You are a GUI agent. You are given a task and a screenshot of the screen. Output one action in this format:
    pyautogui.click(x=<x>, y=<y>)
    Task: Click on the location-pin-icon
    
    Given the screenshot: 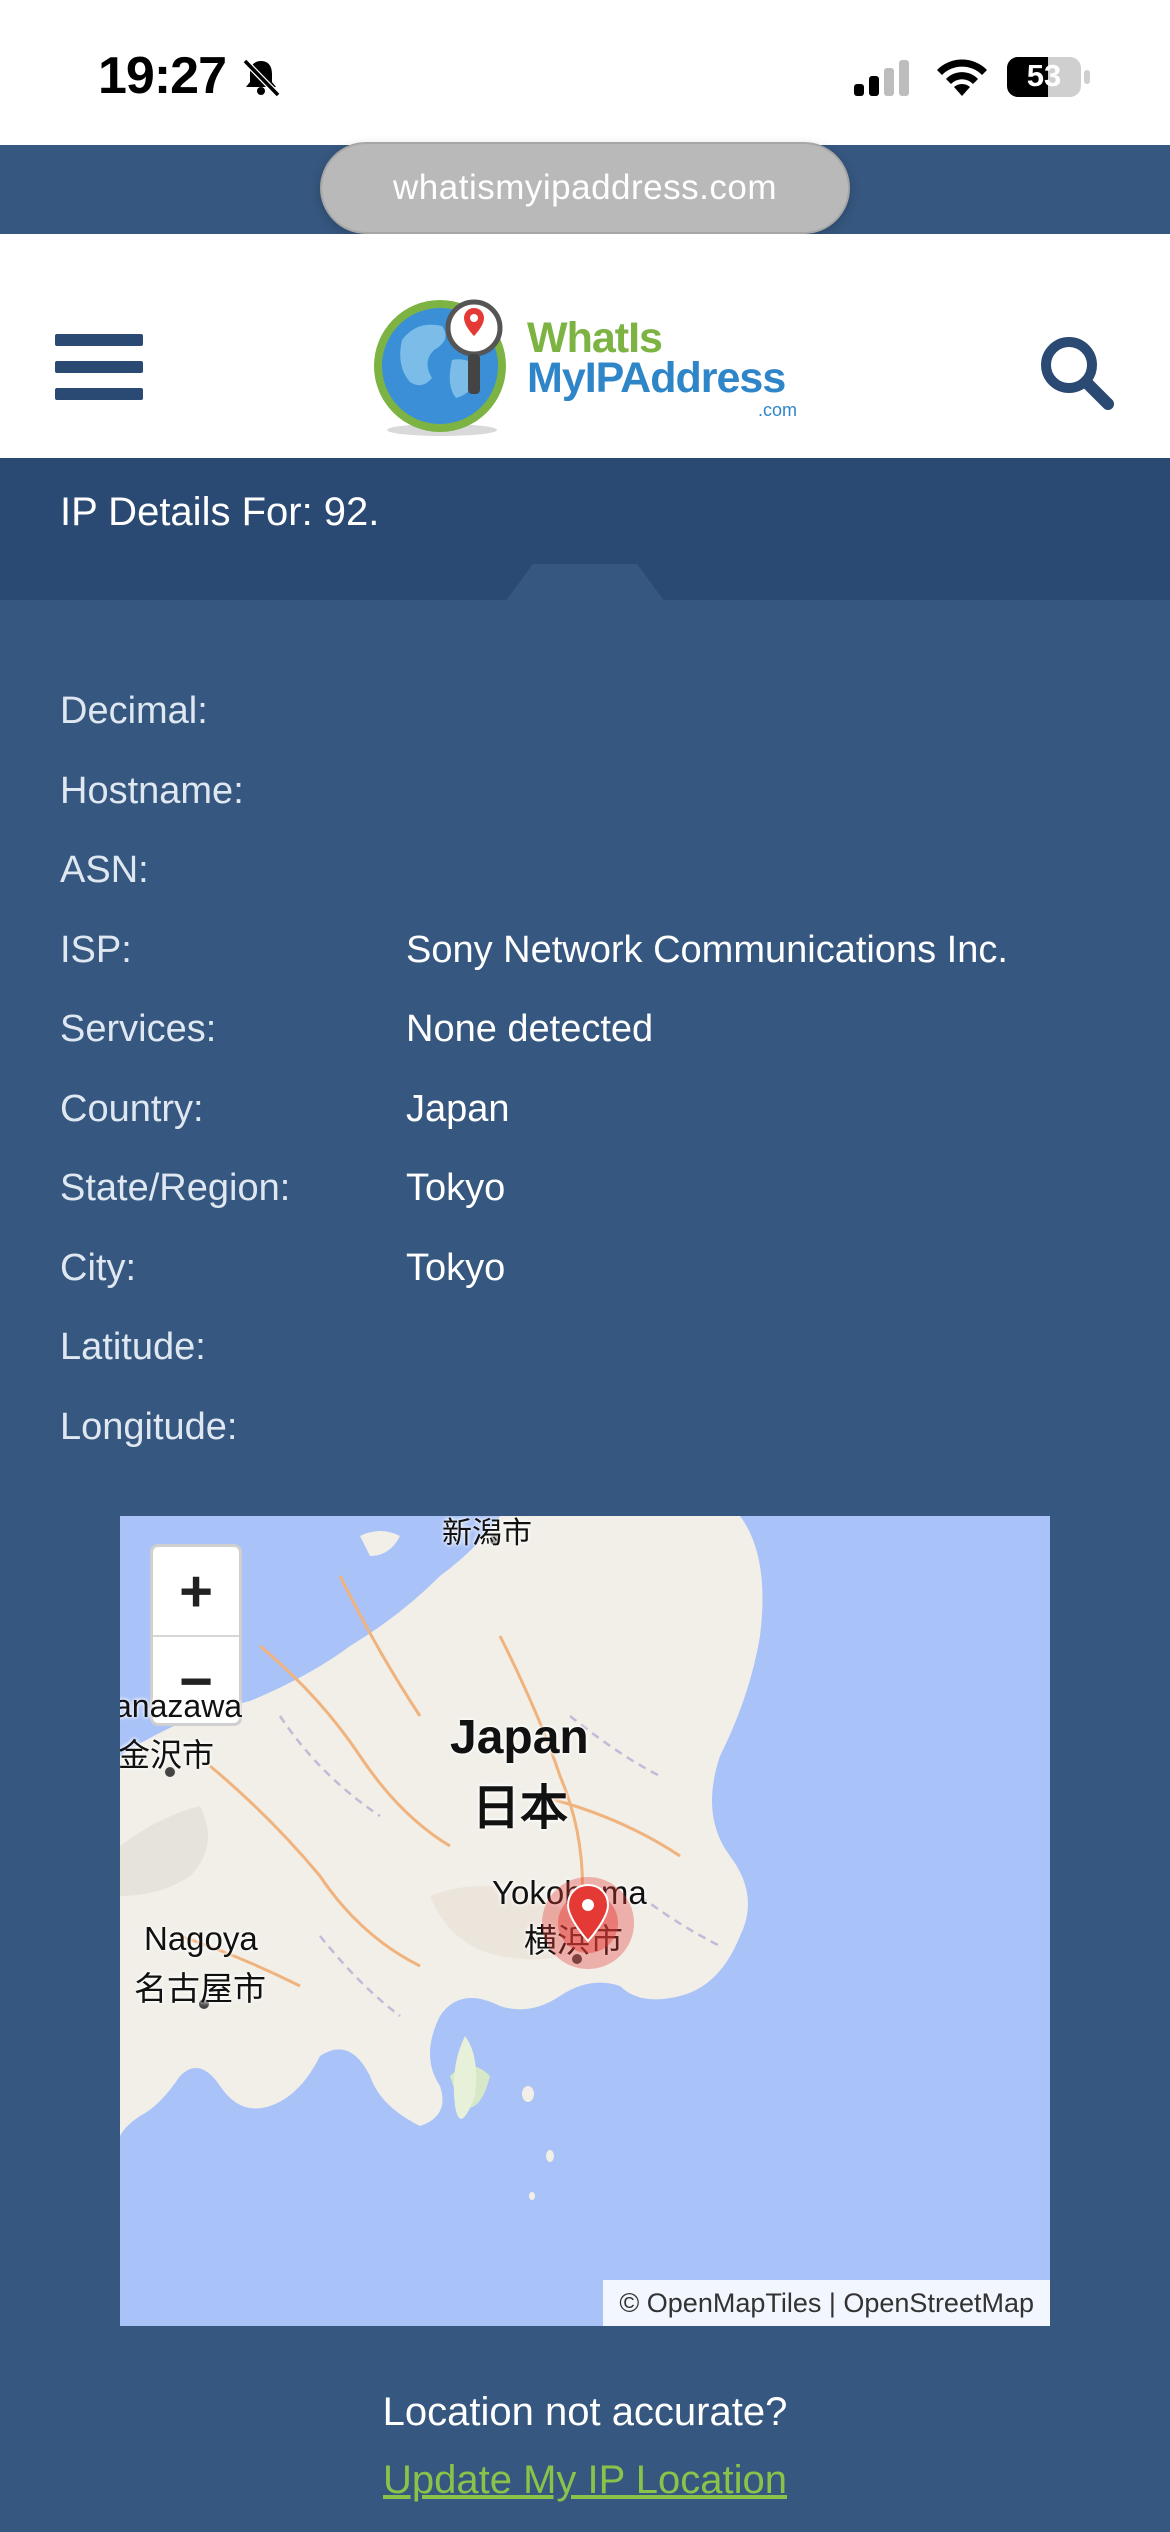 What is the action you would take?
    pyautogui.click(x=588, y=1923)
    